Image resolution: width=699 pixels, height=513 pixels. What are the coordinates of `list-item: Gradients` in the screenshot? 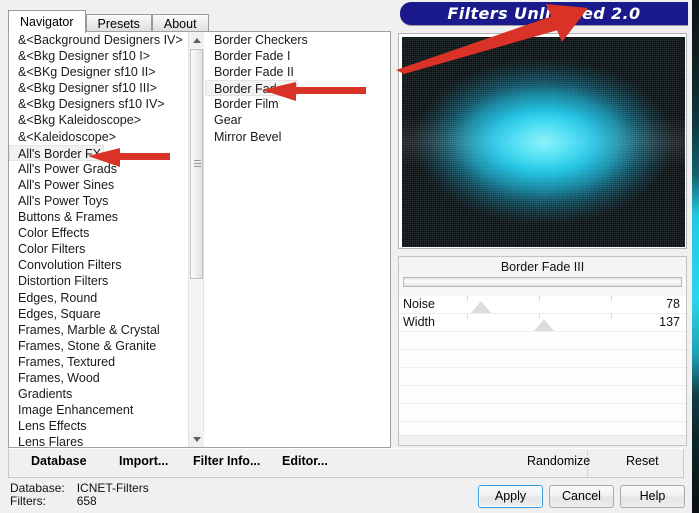 It's located at (98, 394).